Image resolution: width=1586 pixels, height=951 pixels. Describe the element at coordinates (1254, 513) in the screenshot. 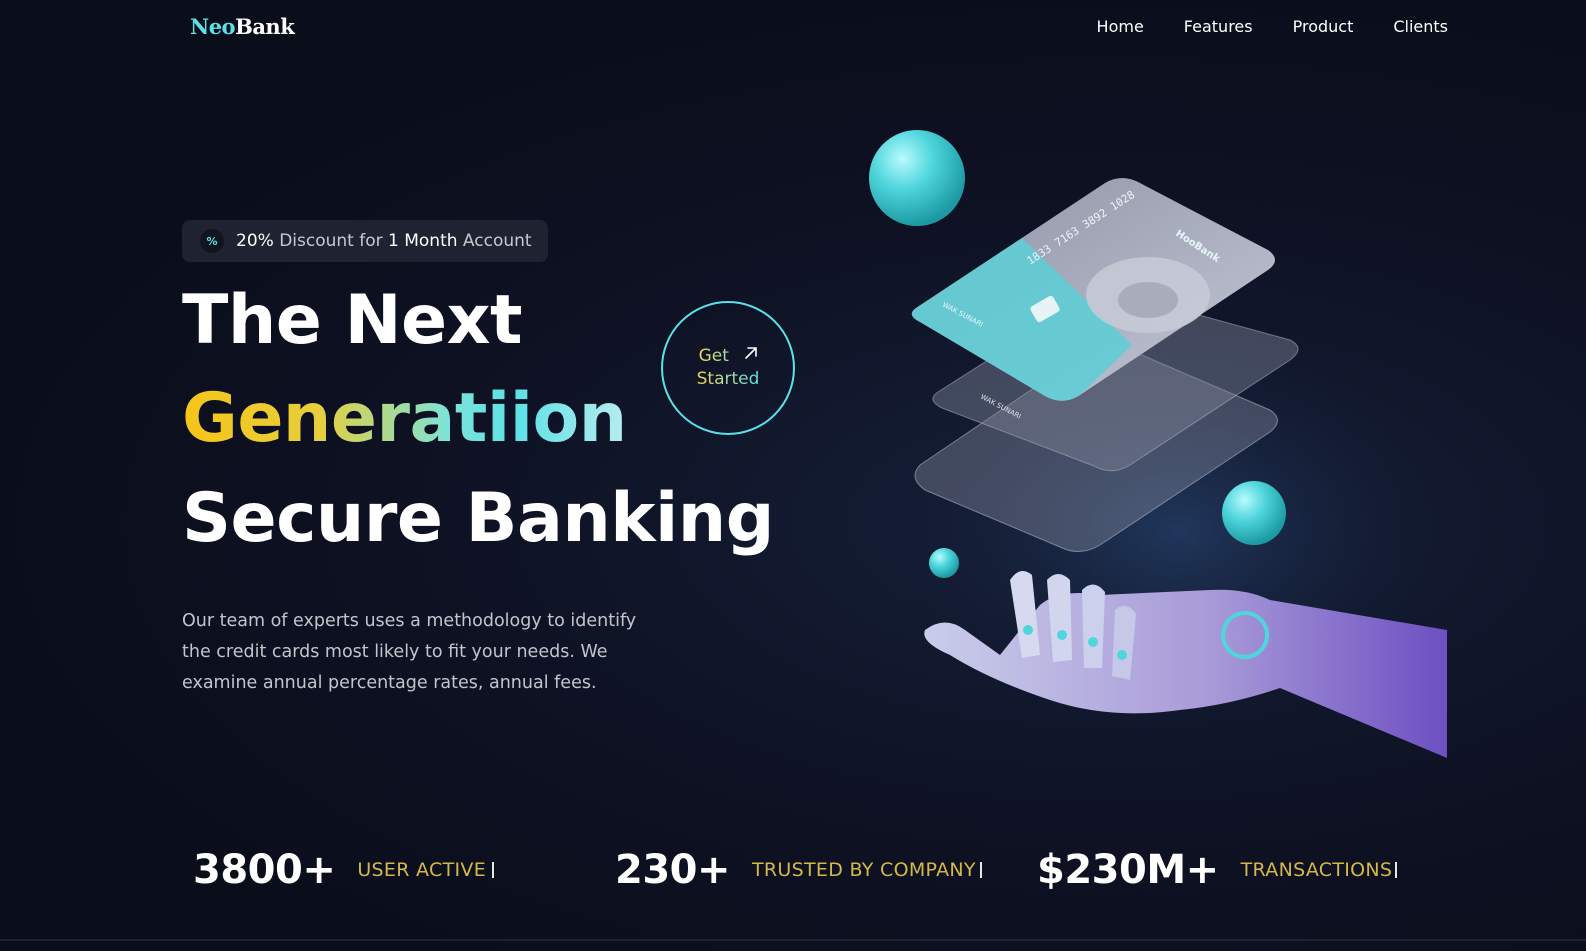

I see `sphere-medium` at that location.